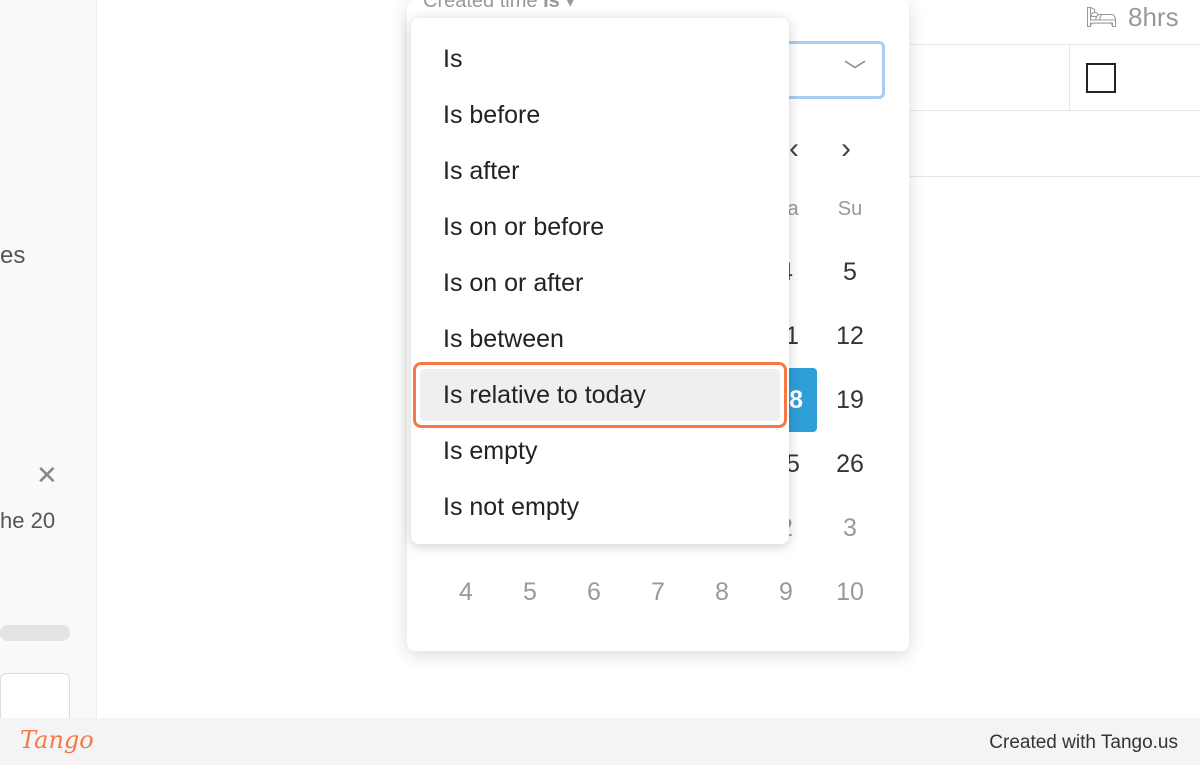 This screenshot has height=765, width=1200. I want to click on day: 3, so click(850, 528).